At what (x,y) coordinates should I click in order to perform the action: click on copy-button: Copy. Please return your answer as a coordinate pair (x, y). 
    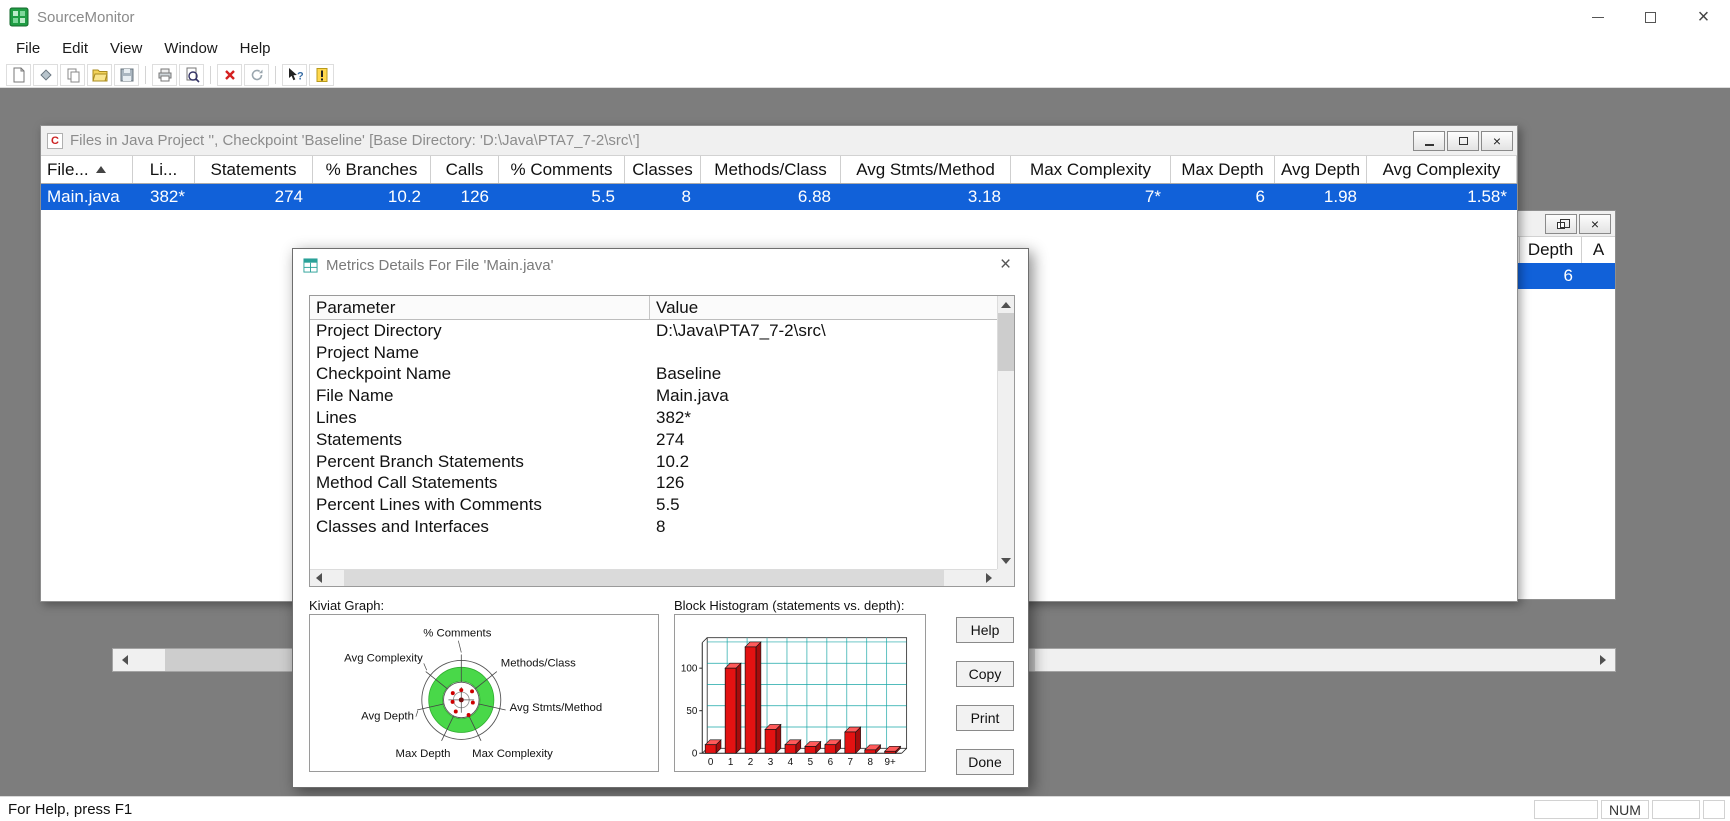
    Looking at the image, I should click on (985, 674).